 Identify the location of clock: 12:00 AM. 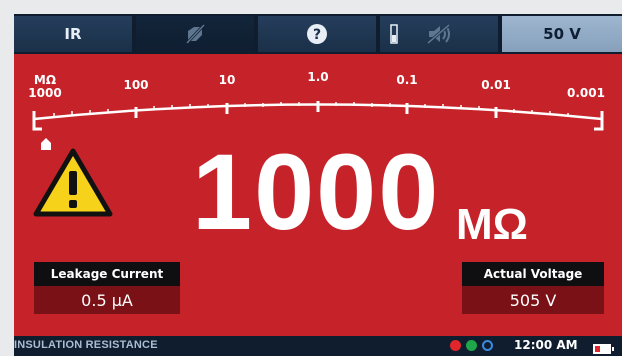
(546, 345).